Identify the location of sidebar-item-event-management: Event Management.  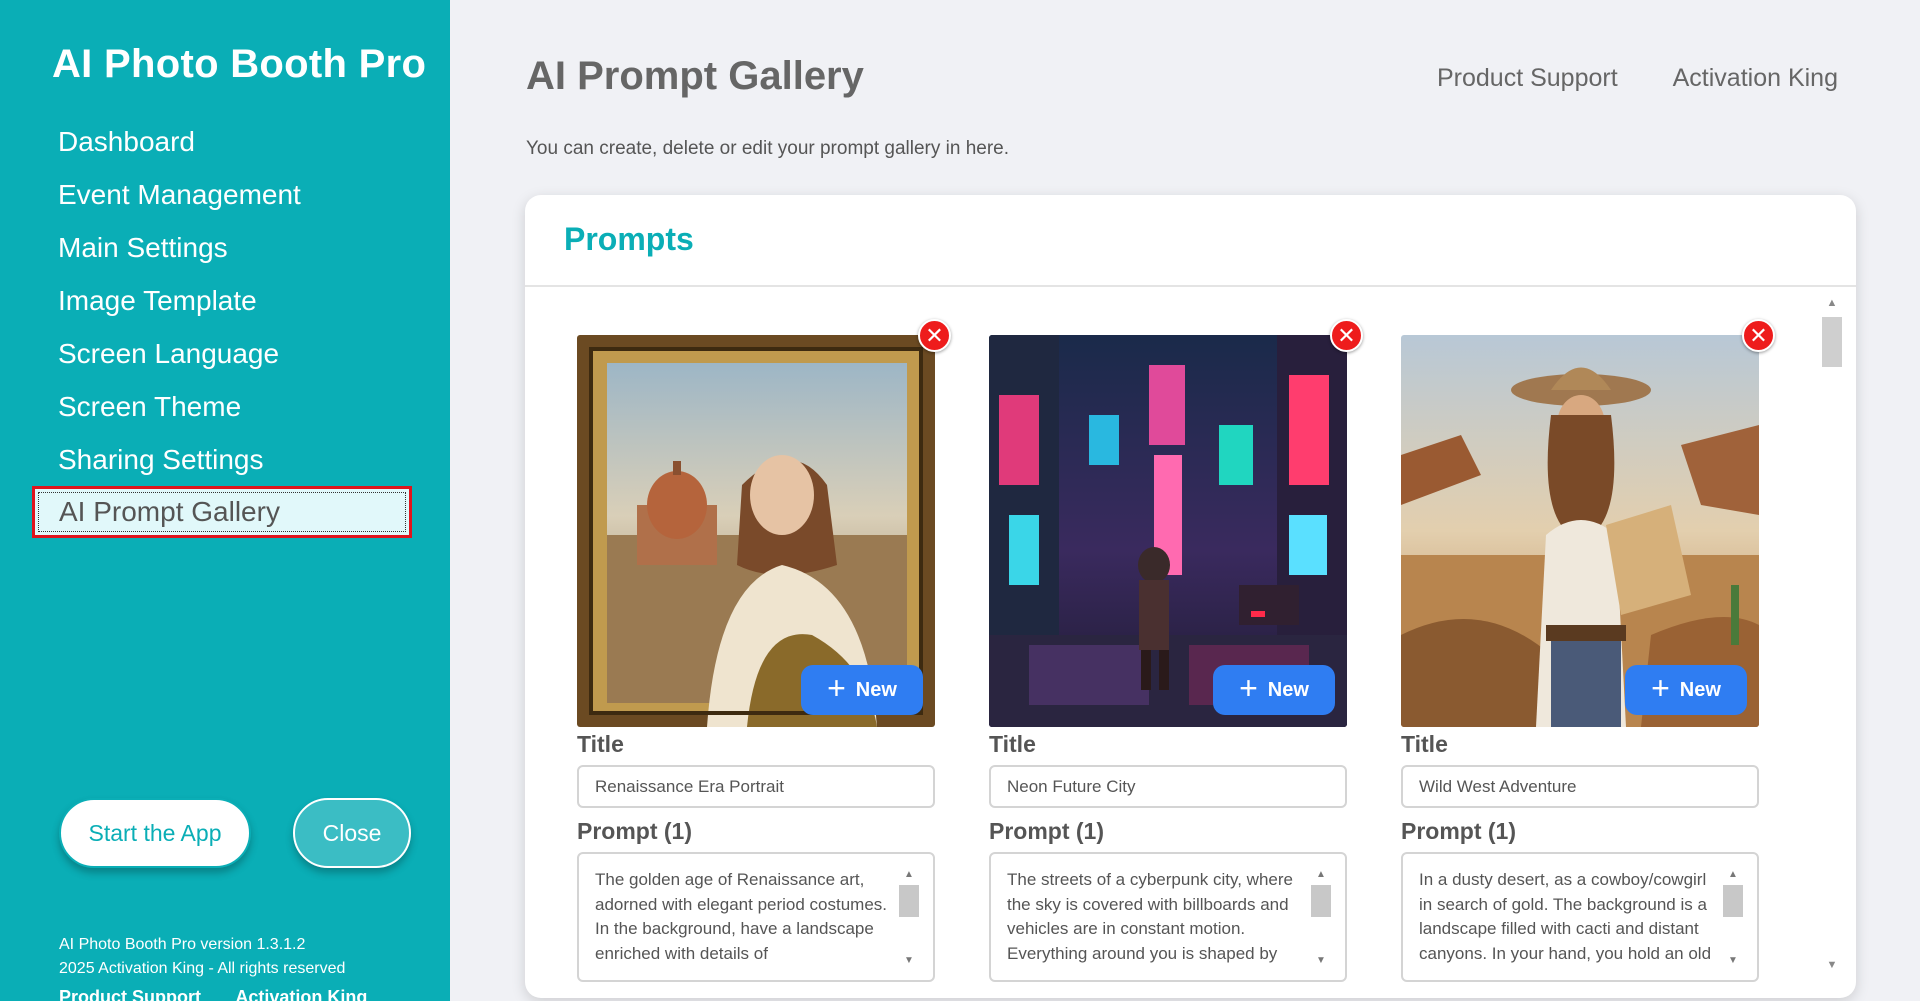
(222, 194).